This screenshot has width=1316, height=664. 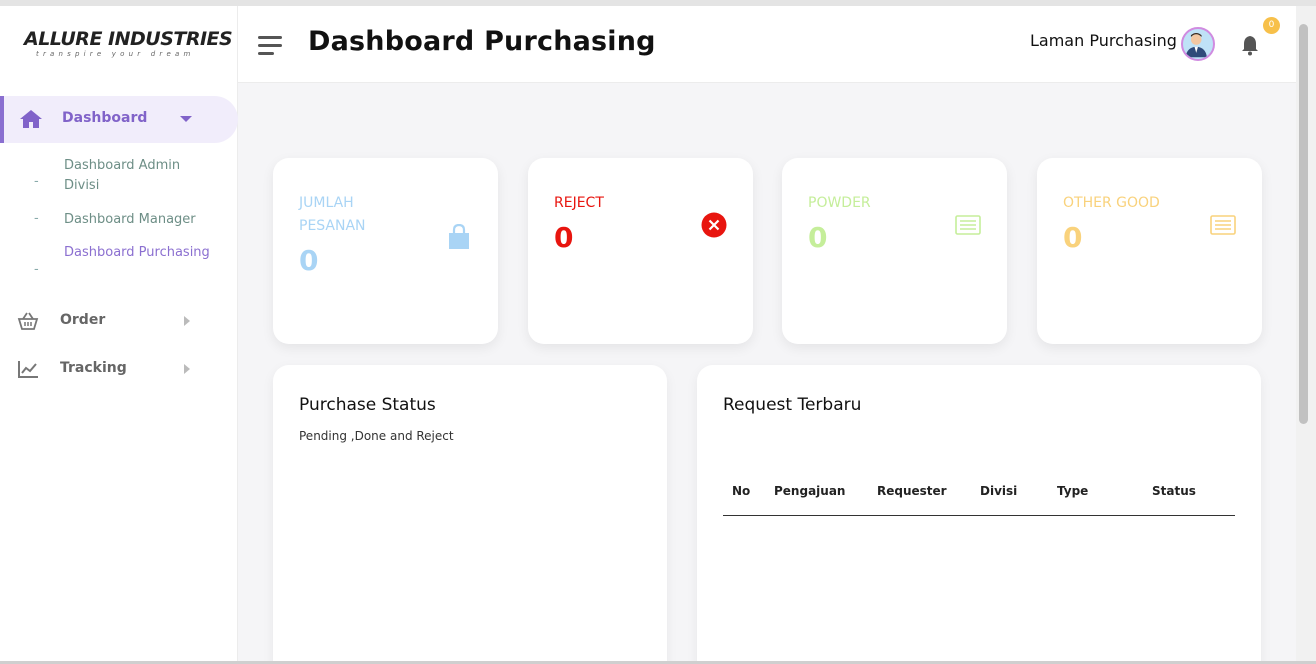 I want to click on card-title: REJECT, so click(x=579, y=203).